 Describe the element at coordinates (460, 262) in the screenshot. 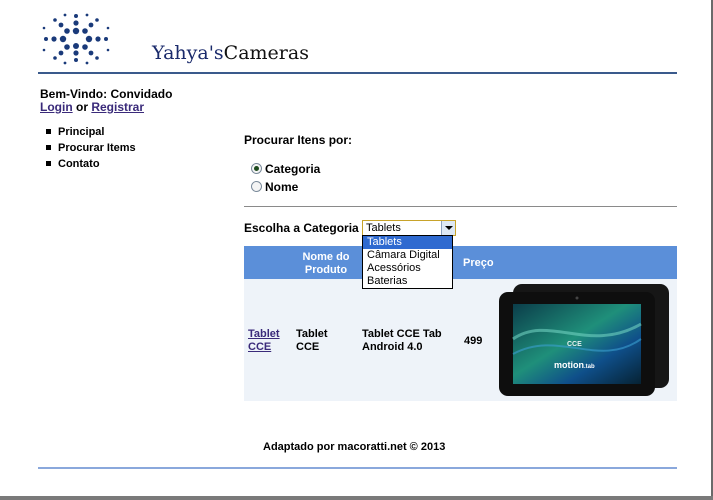

I see `results-table-header: Nome do Produto Preço` at that location.